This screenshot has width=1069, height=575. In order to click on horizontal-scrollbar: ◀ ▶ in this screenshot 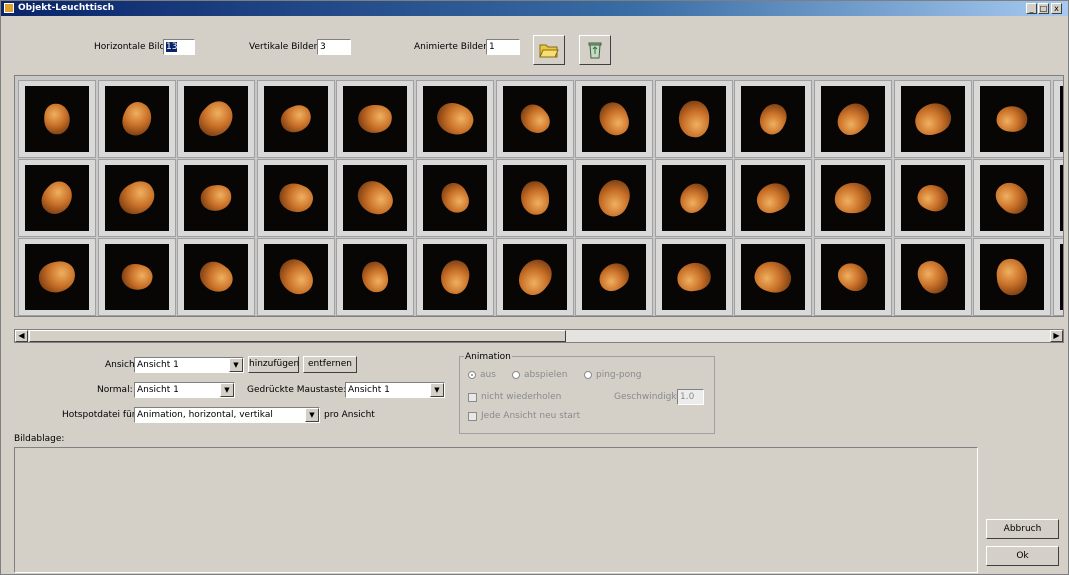, I will do `click(539, 336)`.